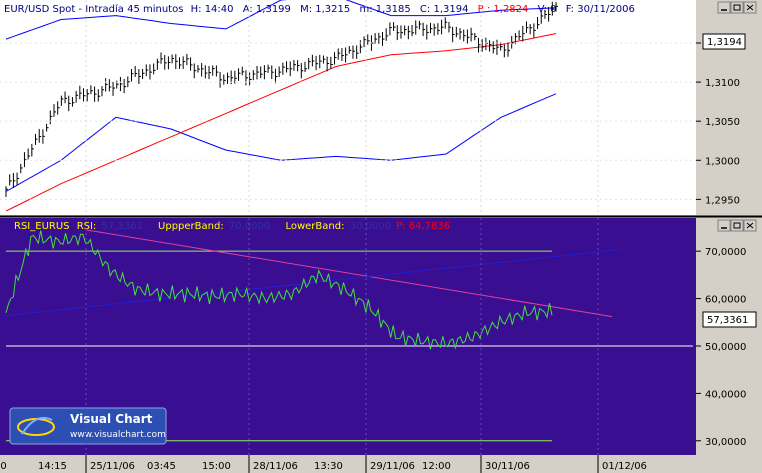 This screenshot has width=762, height=473. What do you see at coordinates (722, 83) in the screenshot?
I see `price-tick-label: 1,3100` at bounding box center [722, 83].